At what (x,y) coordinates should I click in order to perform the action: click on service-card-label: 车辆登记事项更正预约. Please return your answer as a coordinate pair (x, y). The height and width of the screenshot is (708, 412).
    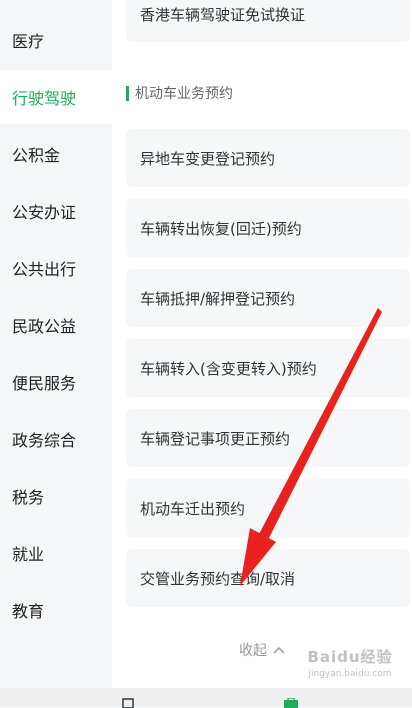
    Looking at the image, I should click on (215, 438).